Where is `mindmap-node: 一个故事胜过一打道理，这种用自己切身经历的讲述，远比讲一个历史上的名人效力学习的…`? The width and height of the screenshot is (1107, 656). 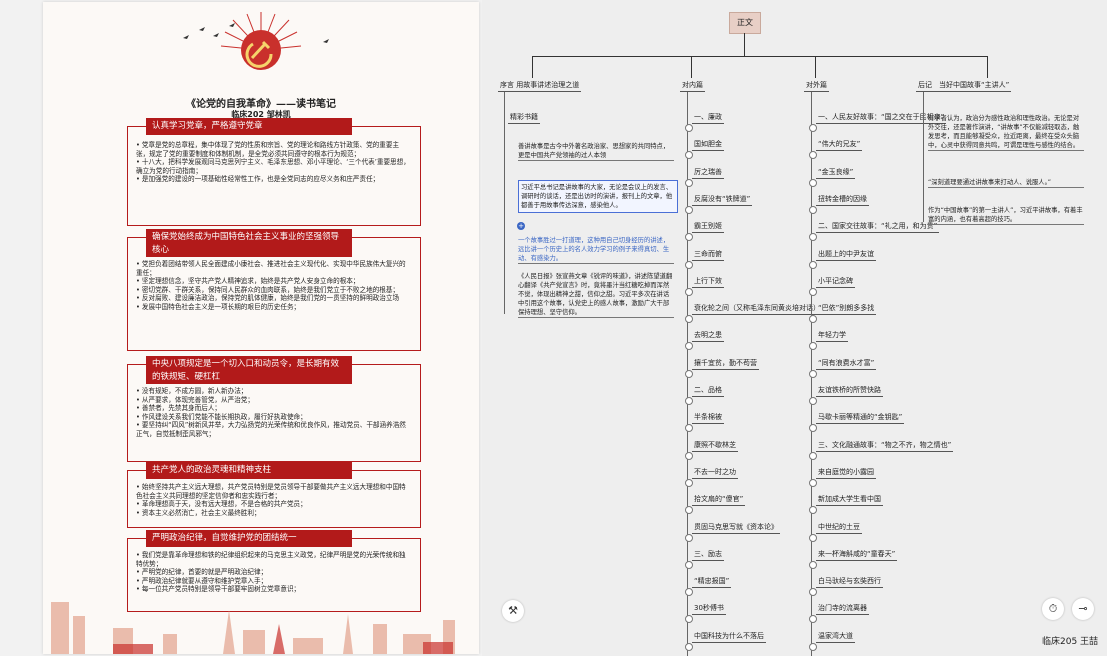 mindmap-node: 一个故事胜过一打道理，这种用自己切身经历的讲述，远比讲一个历史上的名人效力学习的… is located at coordinates (596, 250).